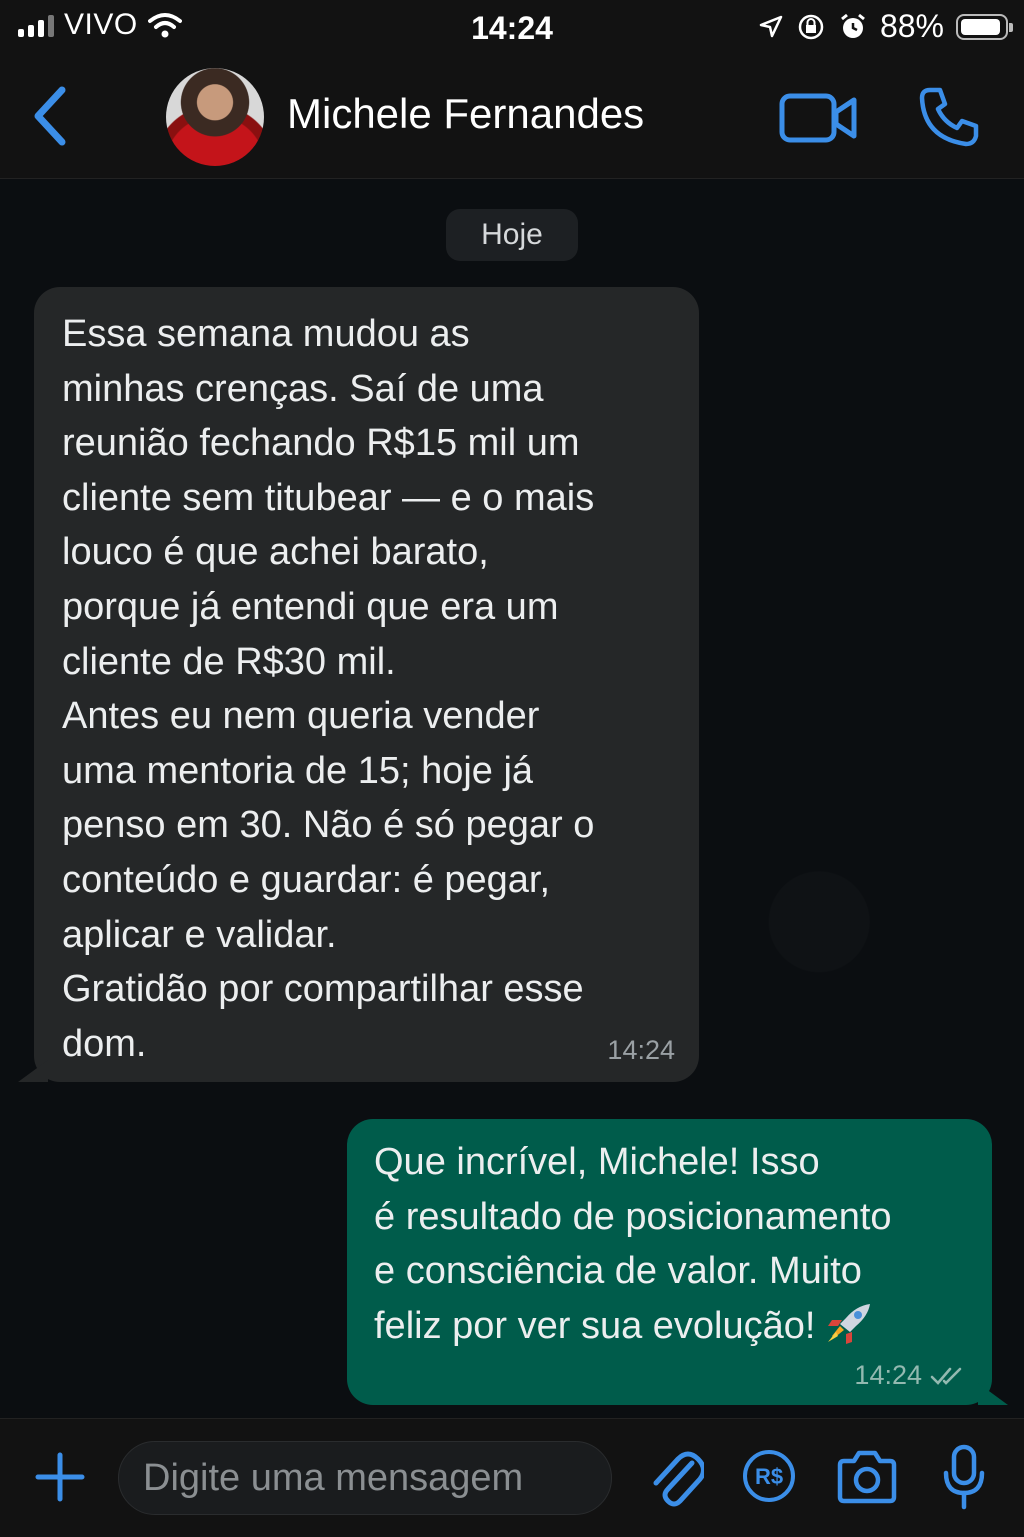 Image resolution: width=1024 pixels, height=1537 pixels. I want to click on camera-icon, so click(867, 1477).